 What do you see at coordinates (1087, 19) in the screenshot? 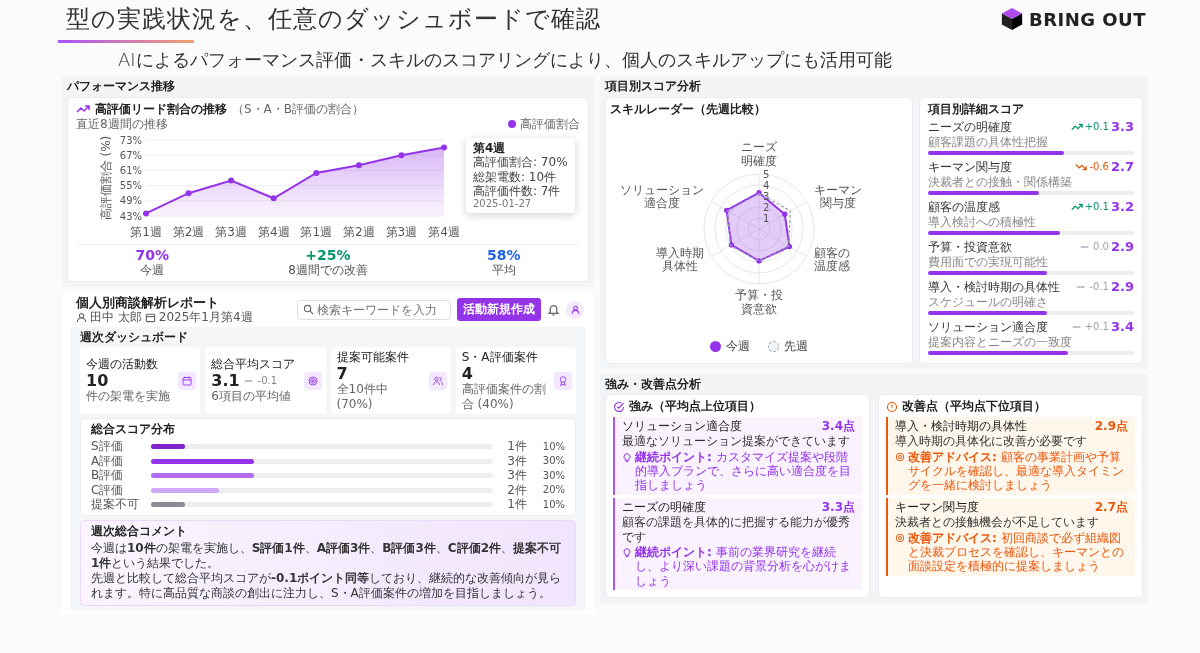
I see `logo-text: BRING OUT` at bounding box center [1087, 19].